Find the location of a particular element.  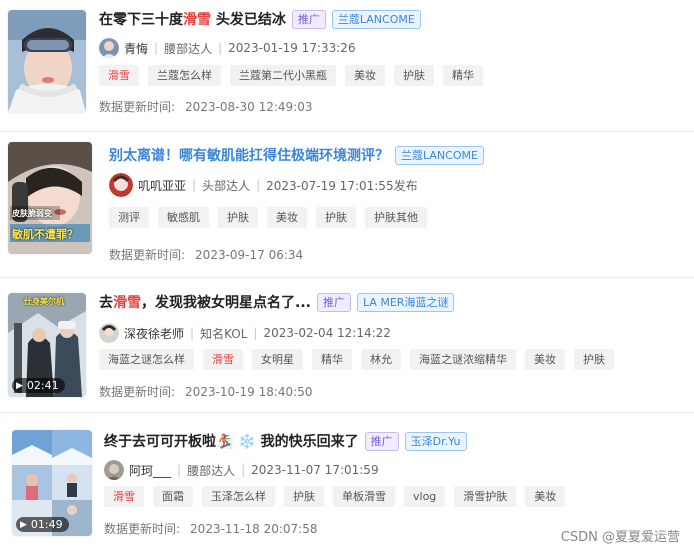

author-name: 深夜徐老师 is located at coordinates (154, 333).